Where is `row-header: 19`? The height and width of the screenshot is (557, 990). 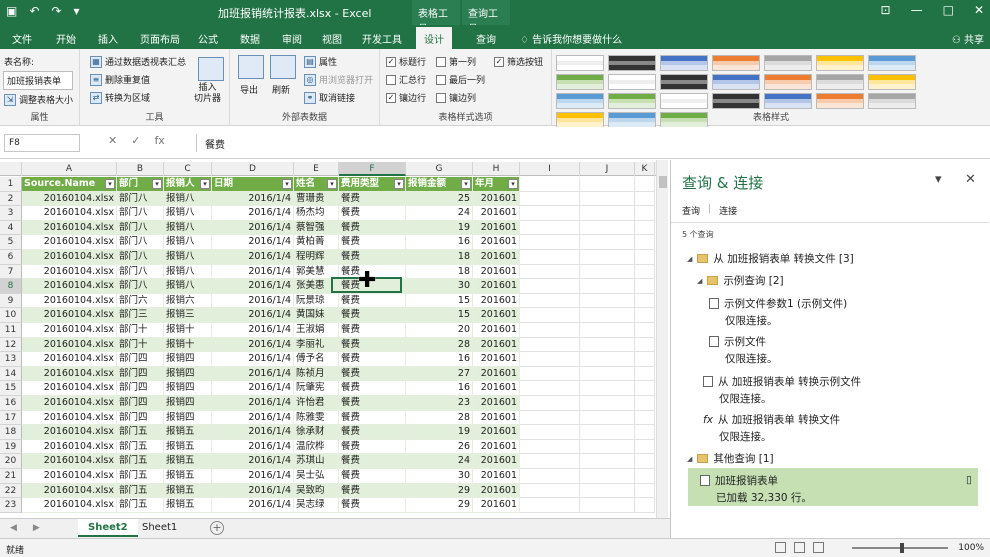
row-header: 19 is located at coordinates (11, 447).